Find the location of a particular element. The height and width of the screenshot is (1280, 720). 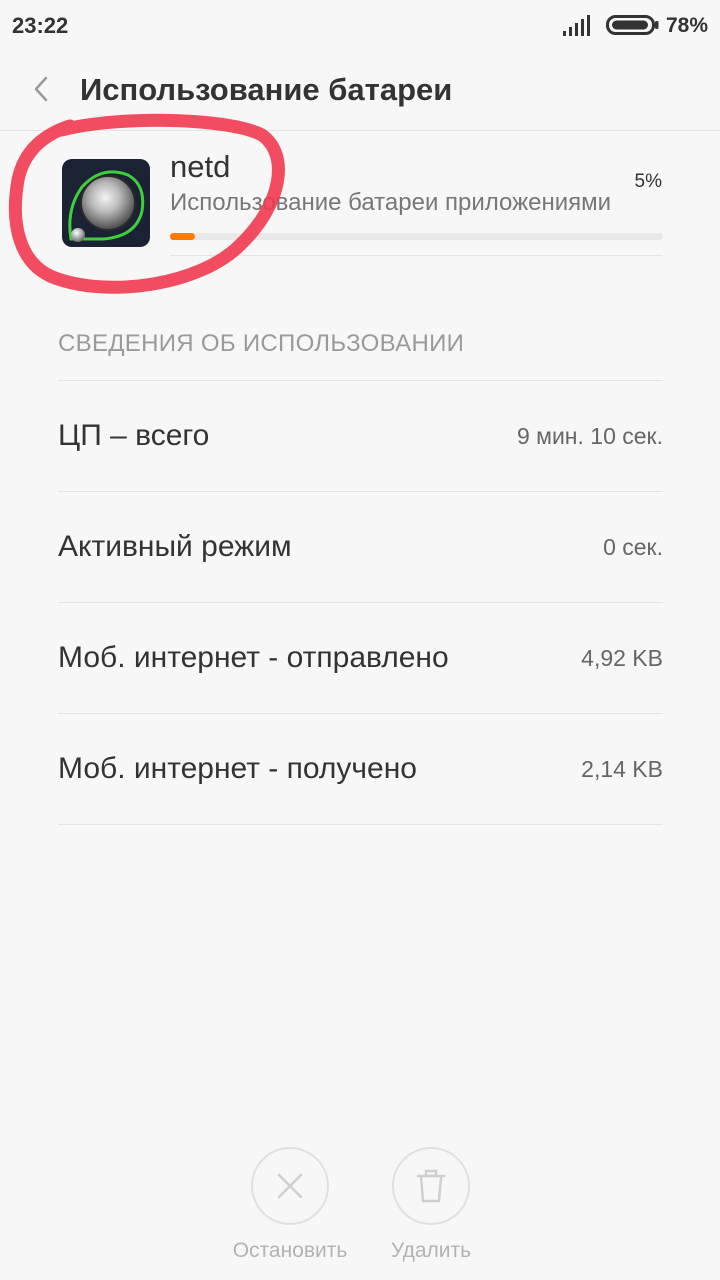

bottom-actions: Остановить Удалить is located at coordinates (360, 1210).